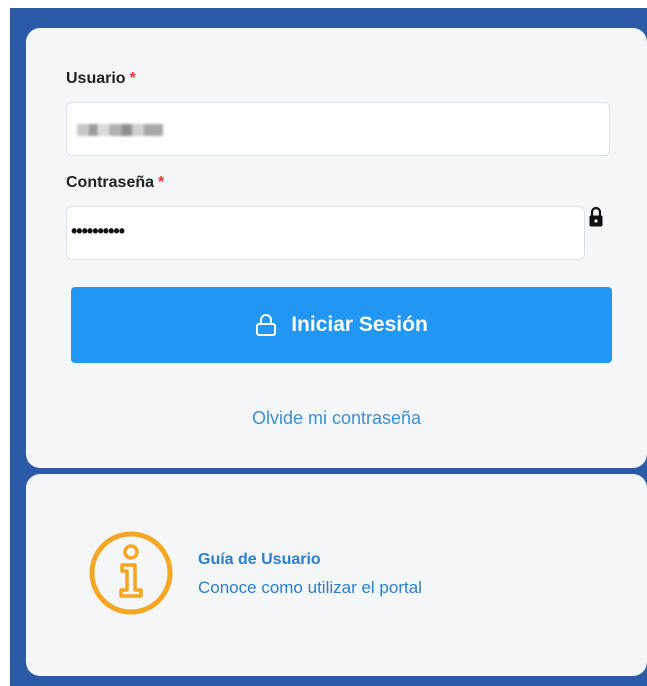 Image resolution: width=647 pixels, height=686 pixels. What do you see at coordinates (359, 324) in the screenshot?
I see `login-button-label: Iniciar Sesión` at bounding box center [359, 324].